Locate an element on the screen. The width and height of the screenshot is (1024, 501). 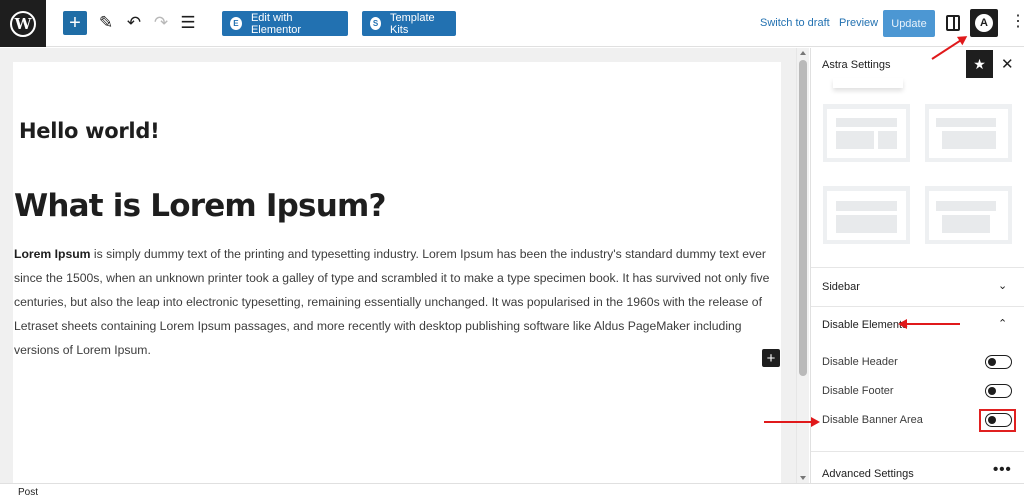
layout-option-content-boxed is located at coordinates (968, 133).